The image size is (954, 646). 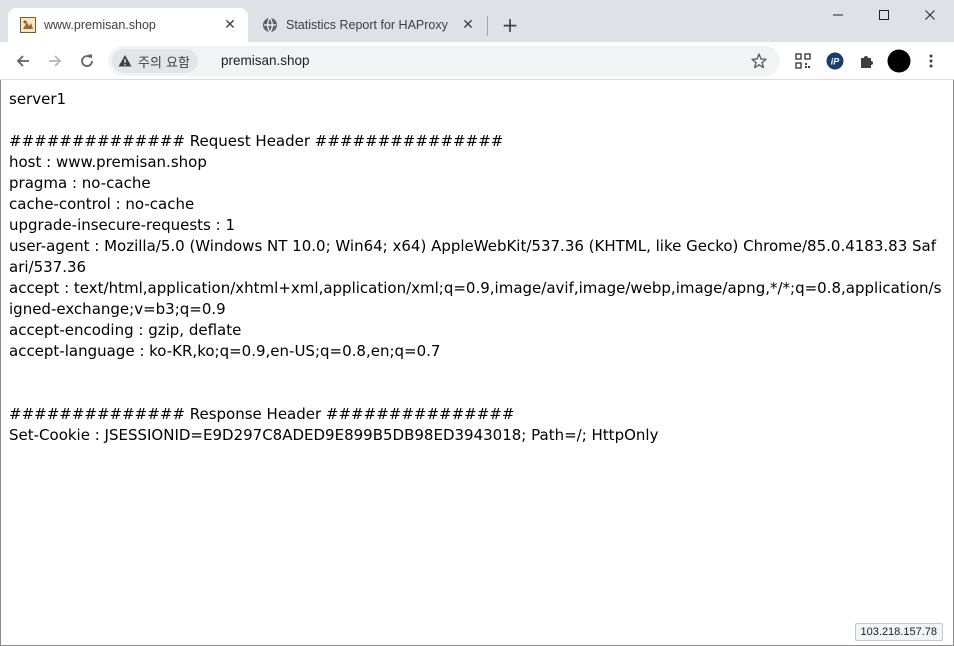 I want to click on warning-icon, so click(x=125, y=61).